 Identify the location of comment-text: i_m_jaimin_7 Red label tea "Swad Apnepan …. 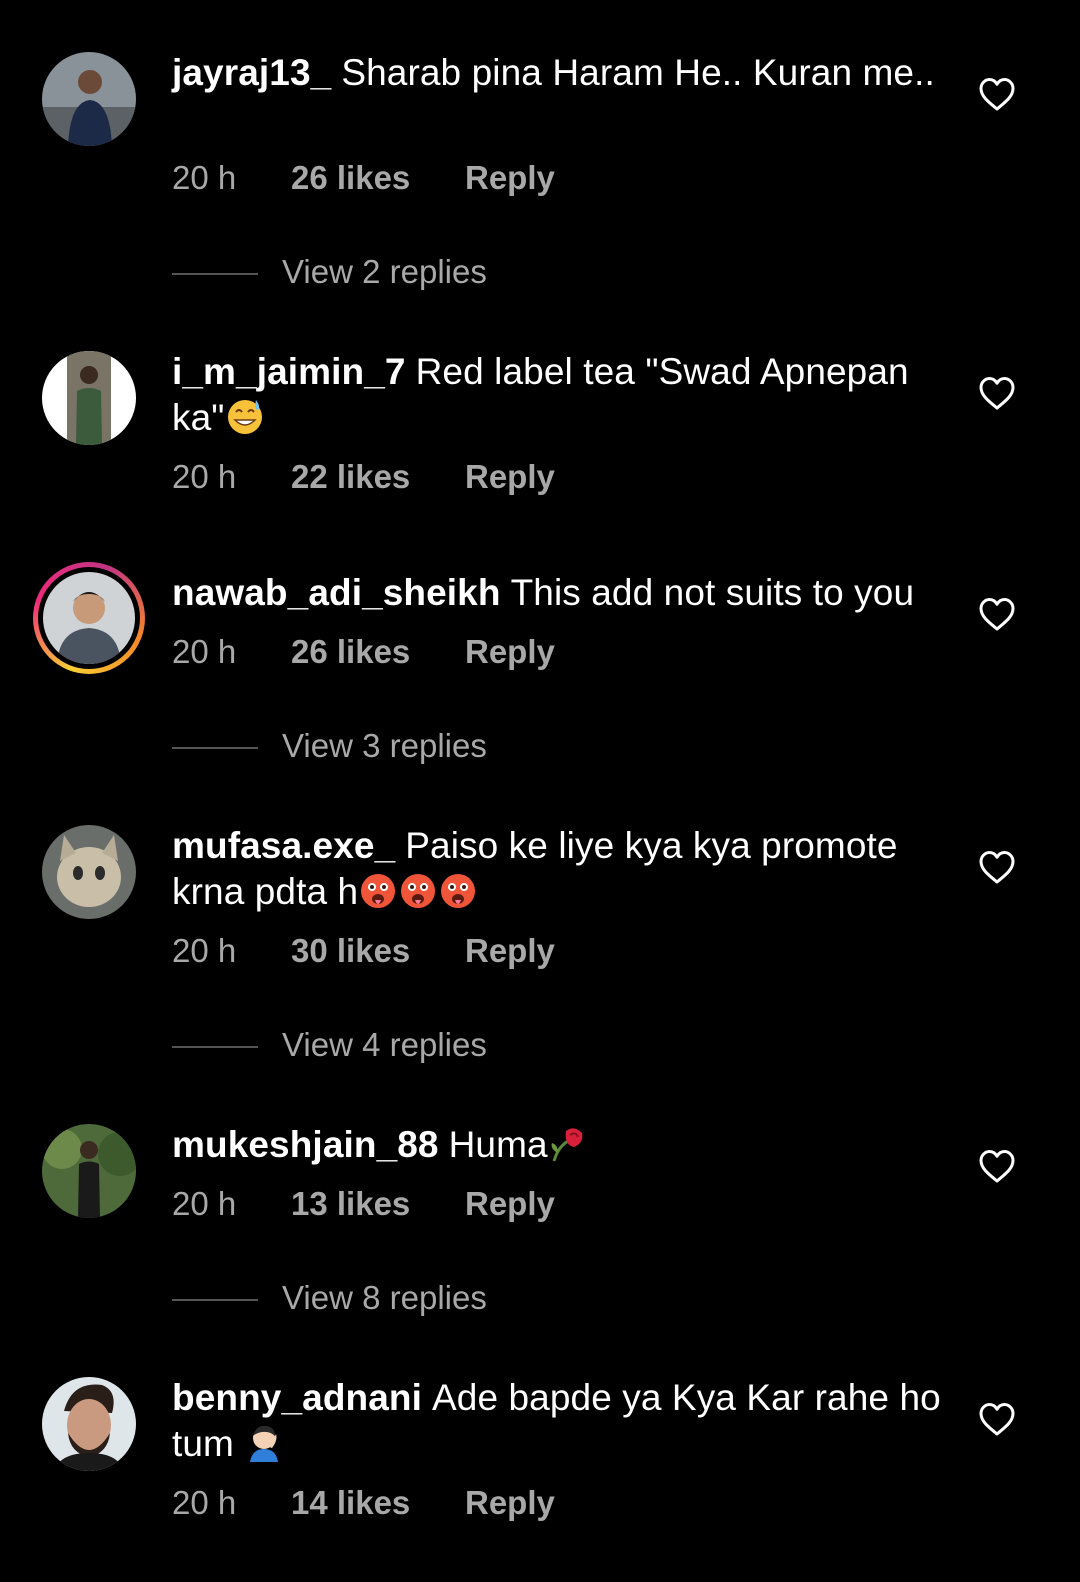
(557, 395).